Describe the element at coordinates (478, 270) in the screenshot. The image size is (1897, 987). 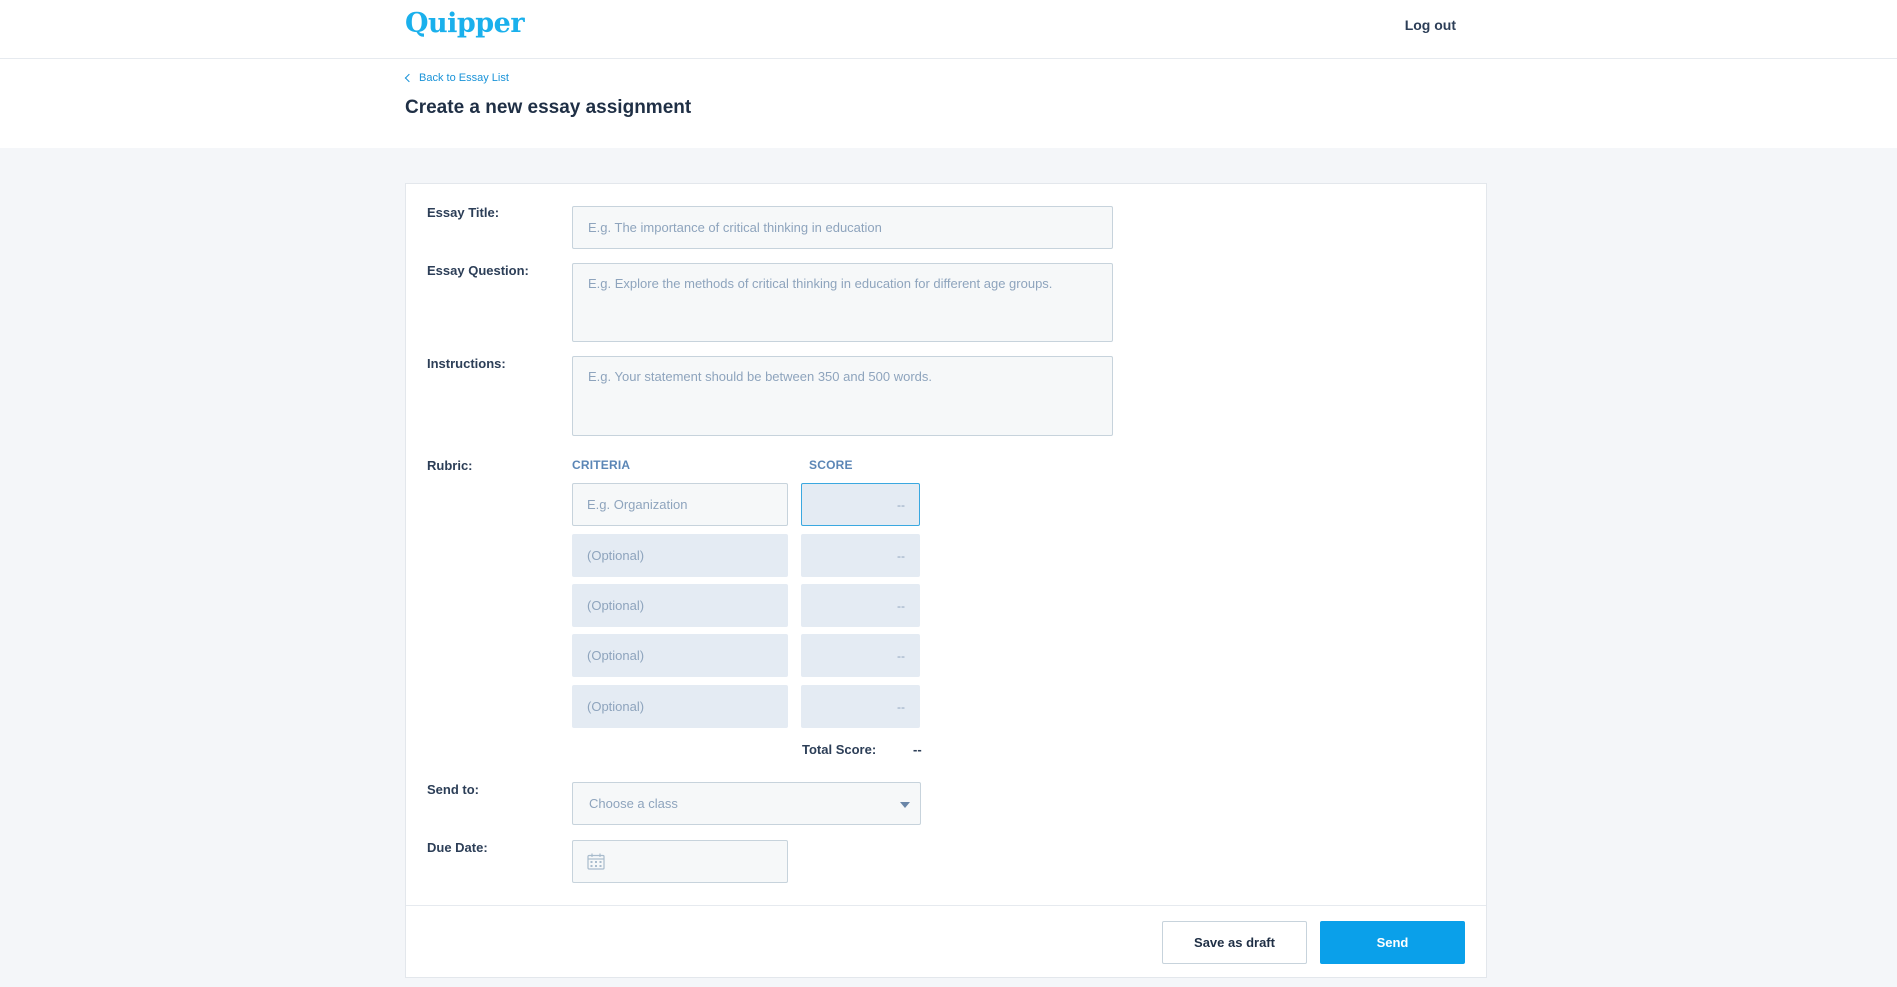
I see `essay-question-label: Essay Question:` at that location.